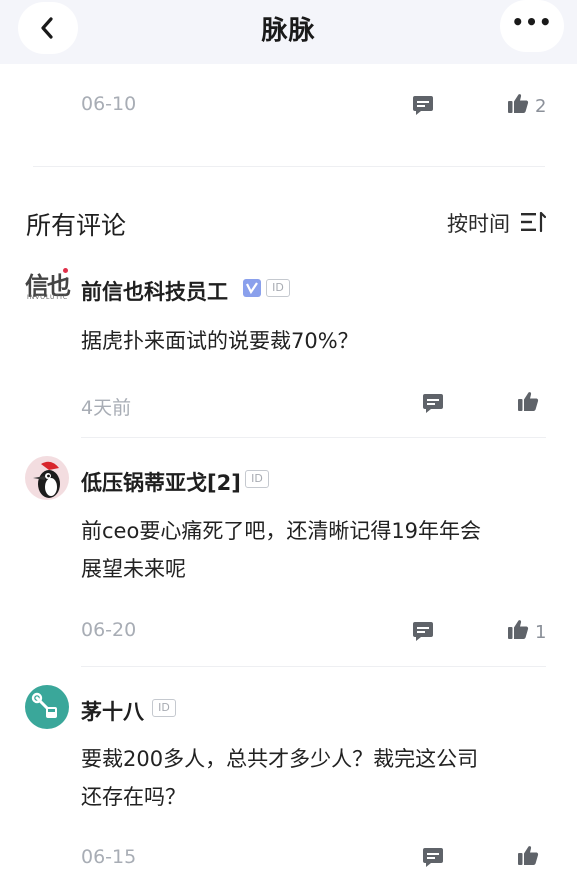 Image resolution: width=577 pixels, height=890 pixels. Describe the element at coordinates (49, 286) in the screenshot. I see `avatar: 信也 INVOLUTIC` at that location.